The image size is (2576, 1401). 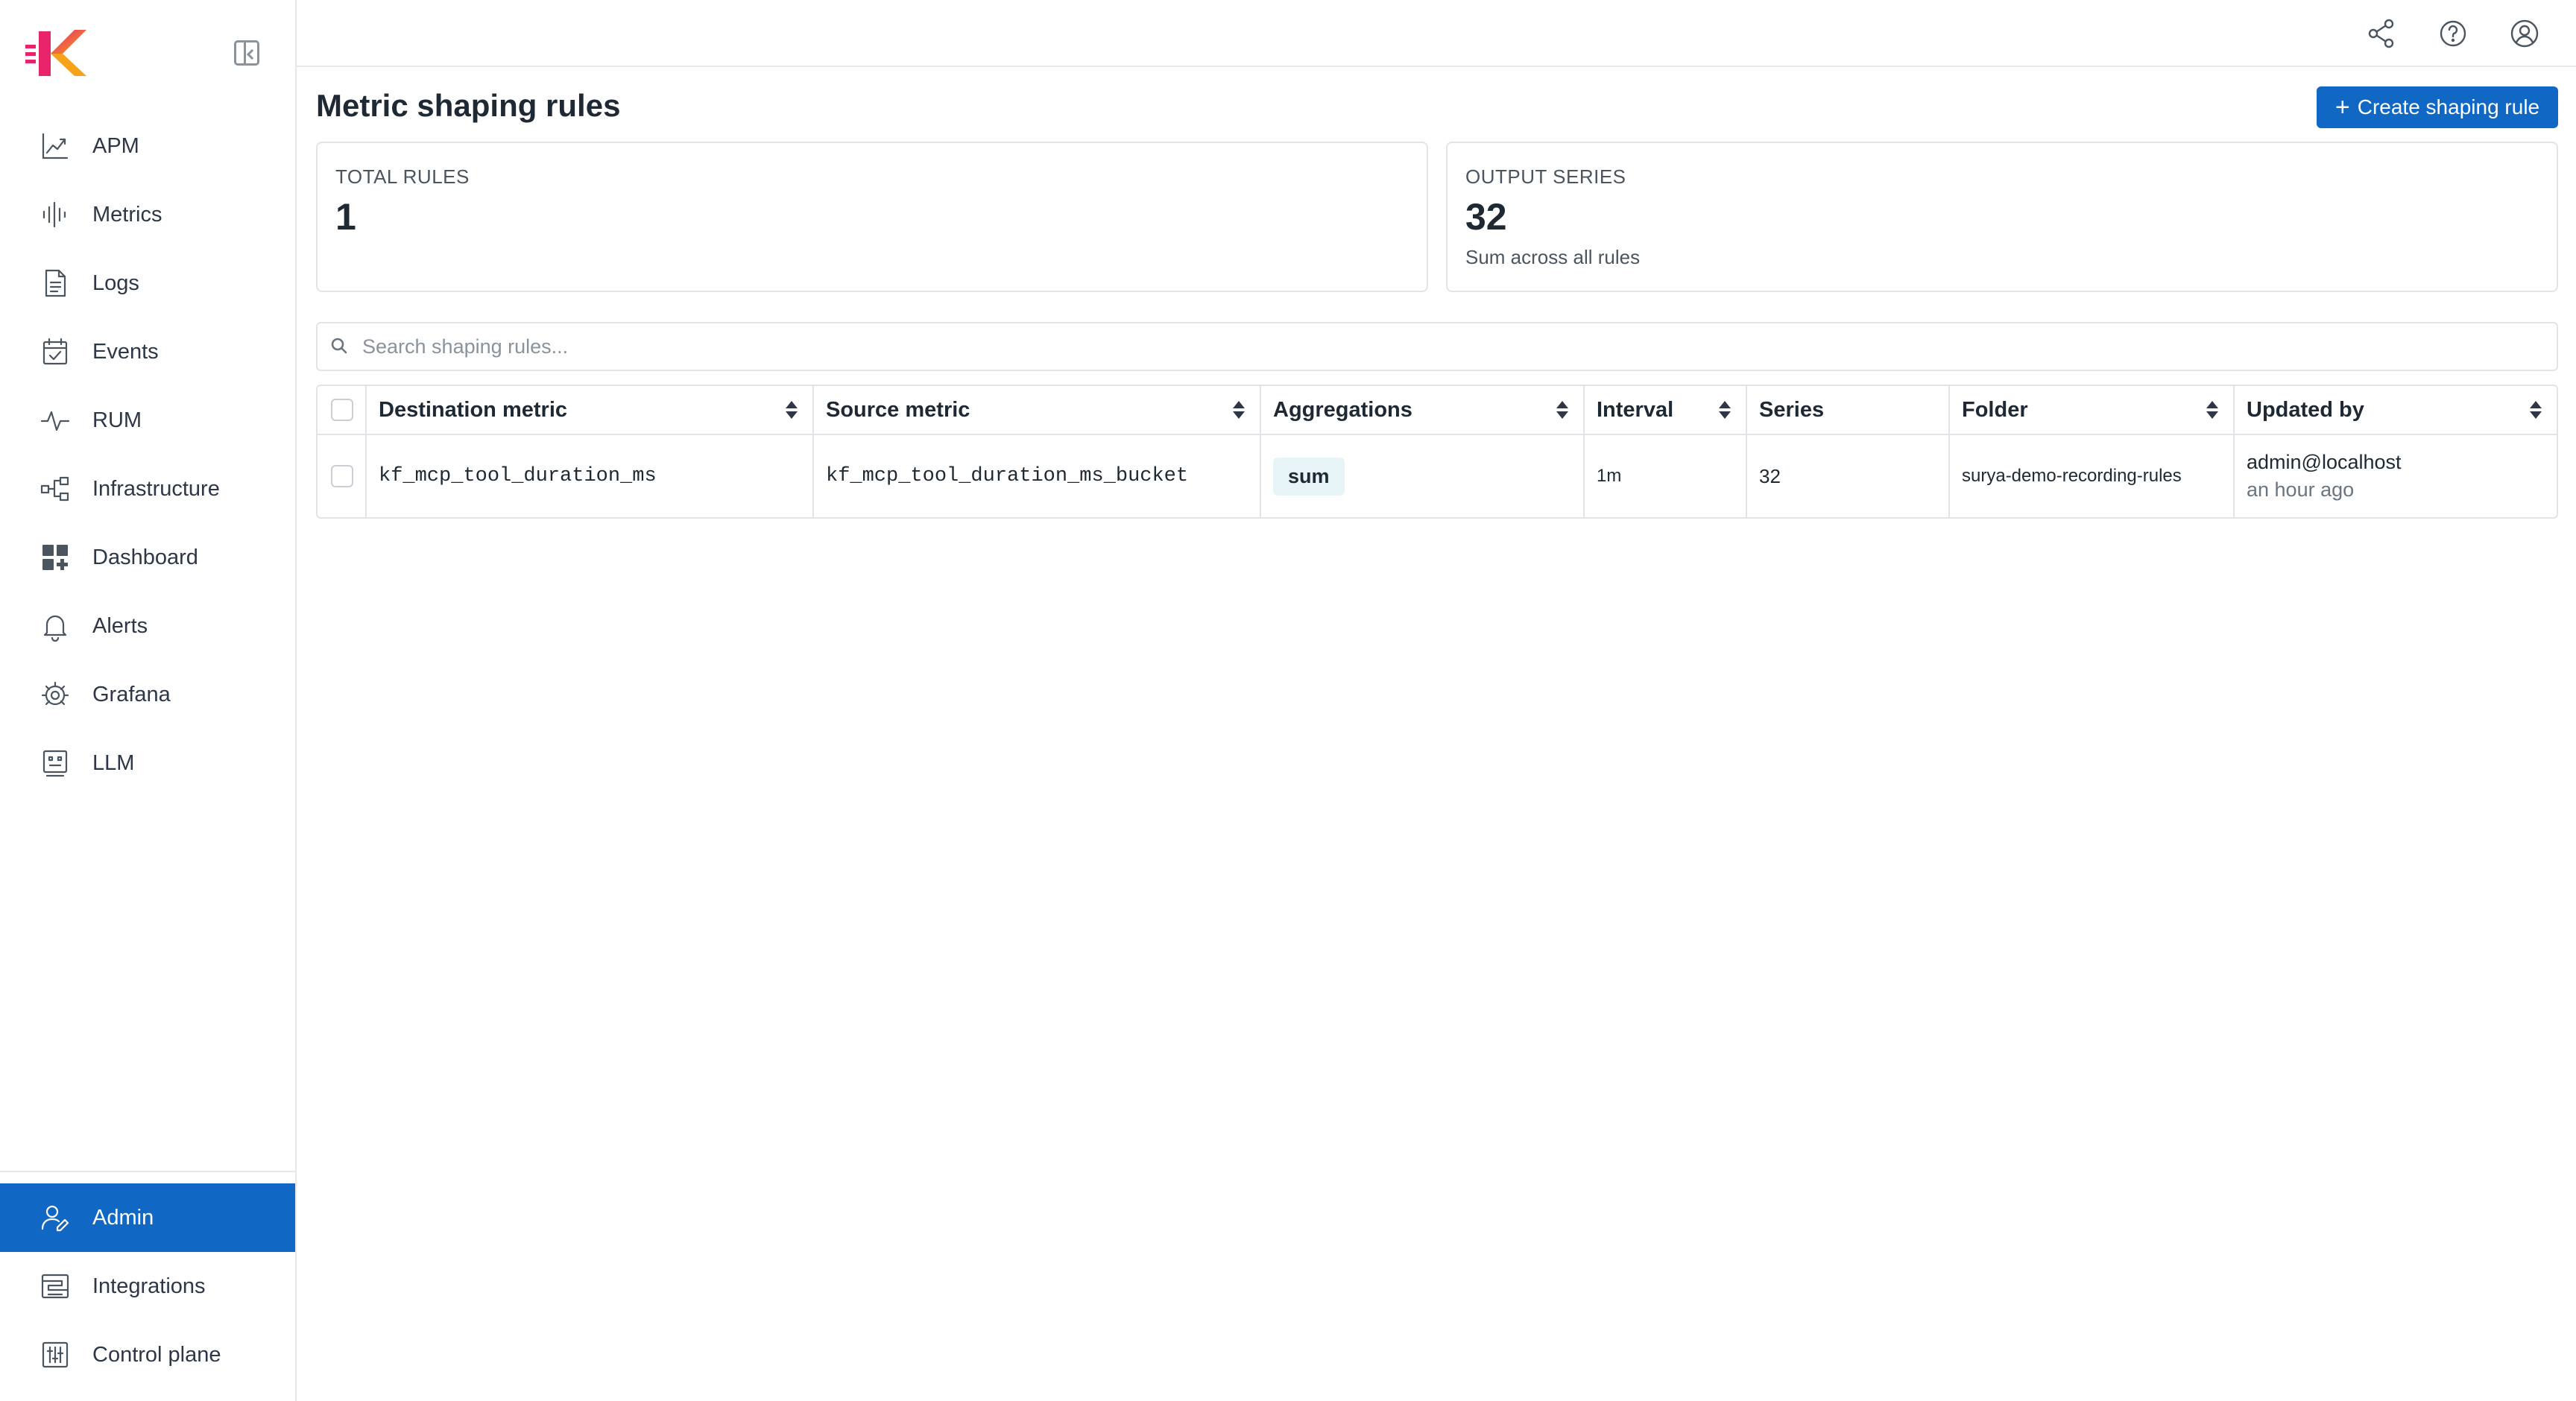 What do you see at coordinates (2301, 489) in the screenshot?
I see `updated-at: an hour ago` at bounding box center [2301, 489].